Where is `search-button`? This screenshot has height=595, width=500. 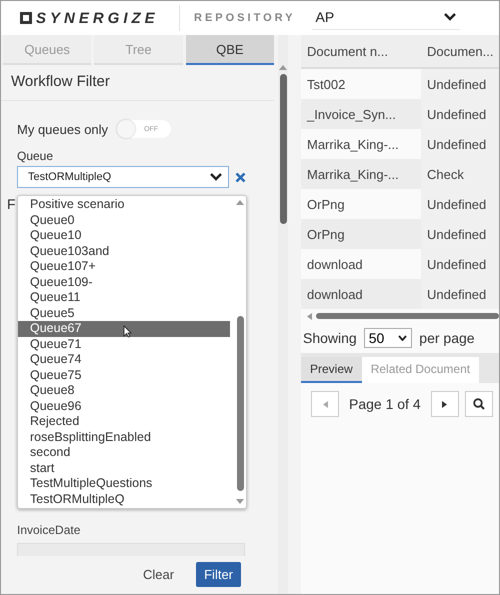
search-button is located at coordinates (478, 404).